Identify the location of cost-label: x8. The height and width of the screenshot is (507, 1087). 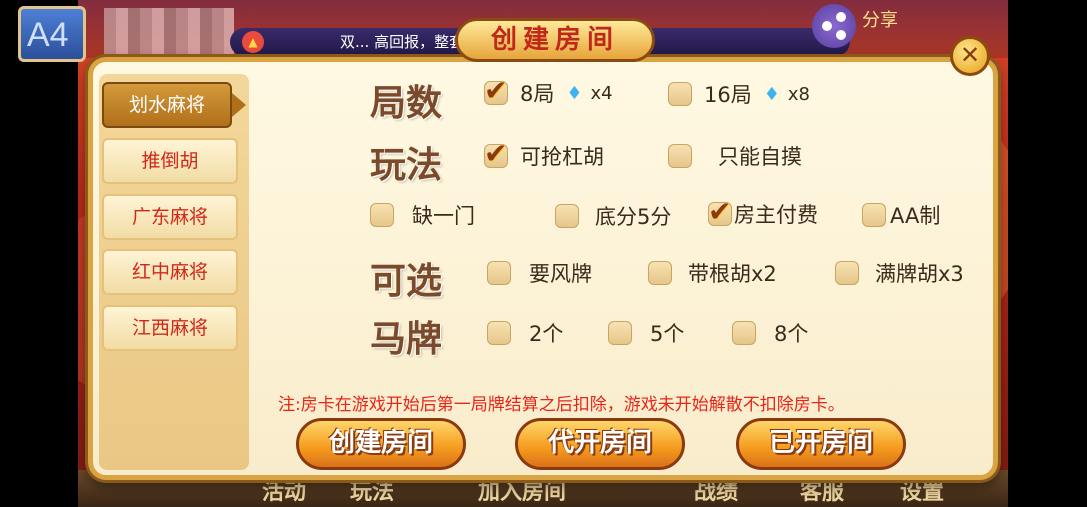
(798, 94).